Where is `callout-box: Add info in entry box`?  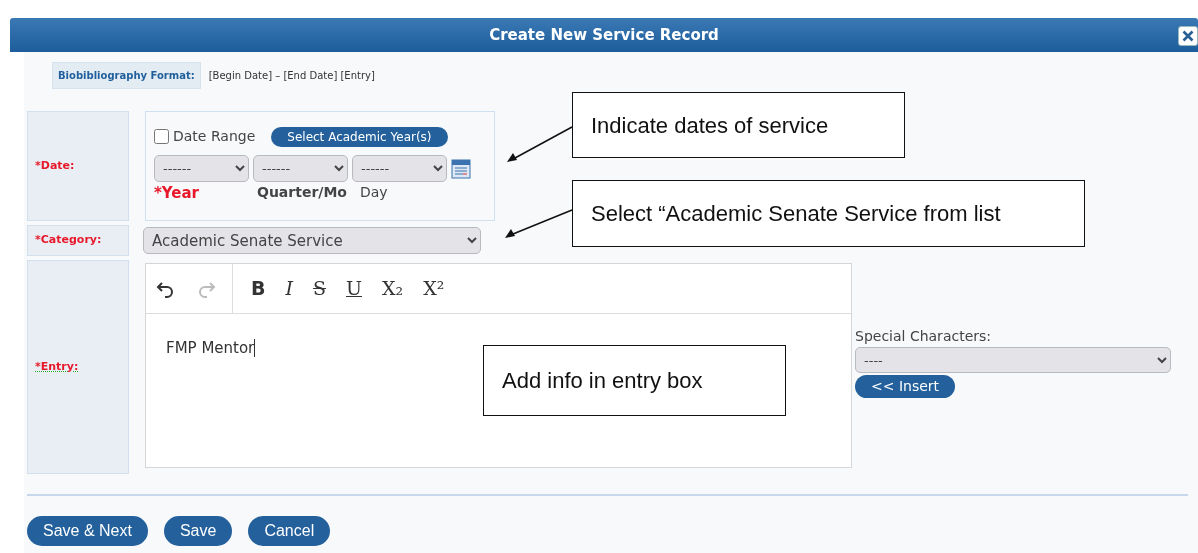
callout-box: Add info in entry box is located at coordinates (634, 380).